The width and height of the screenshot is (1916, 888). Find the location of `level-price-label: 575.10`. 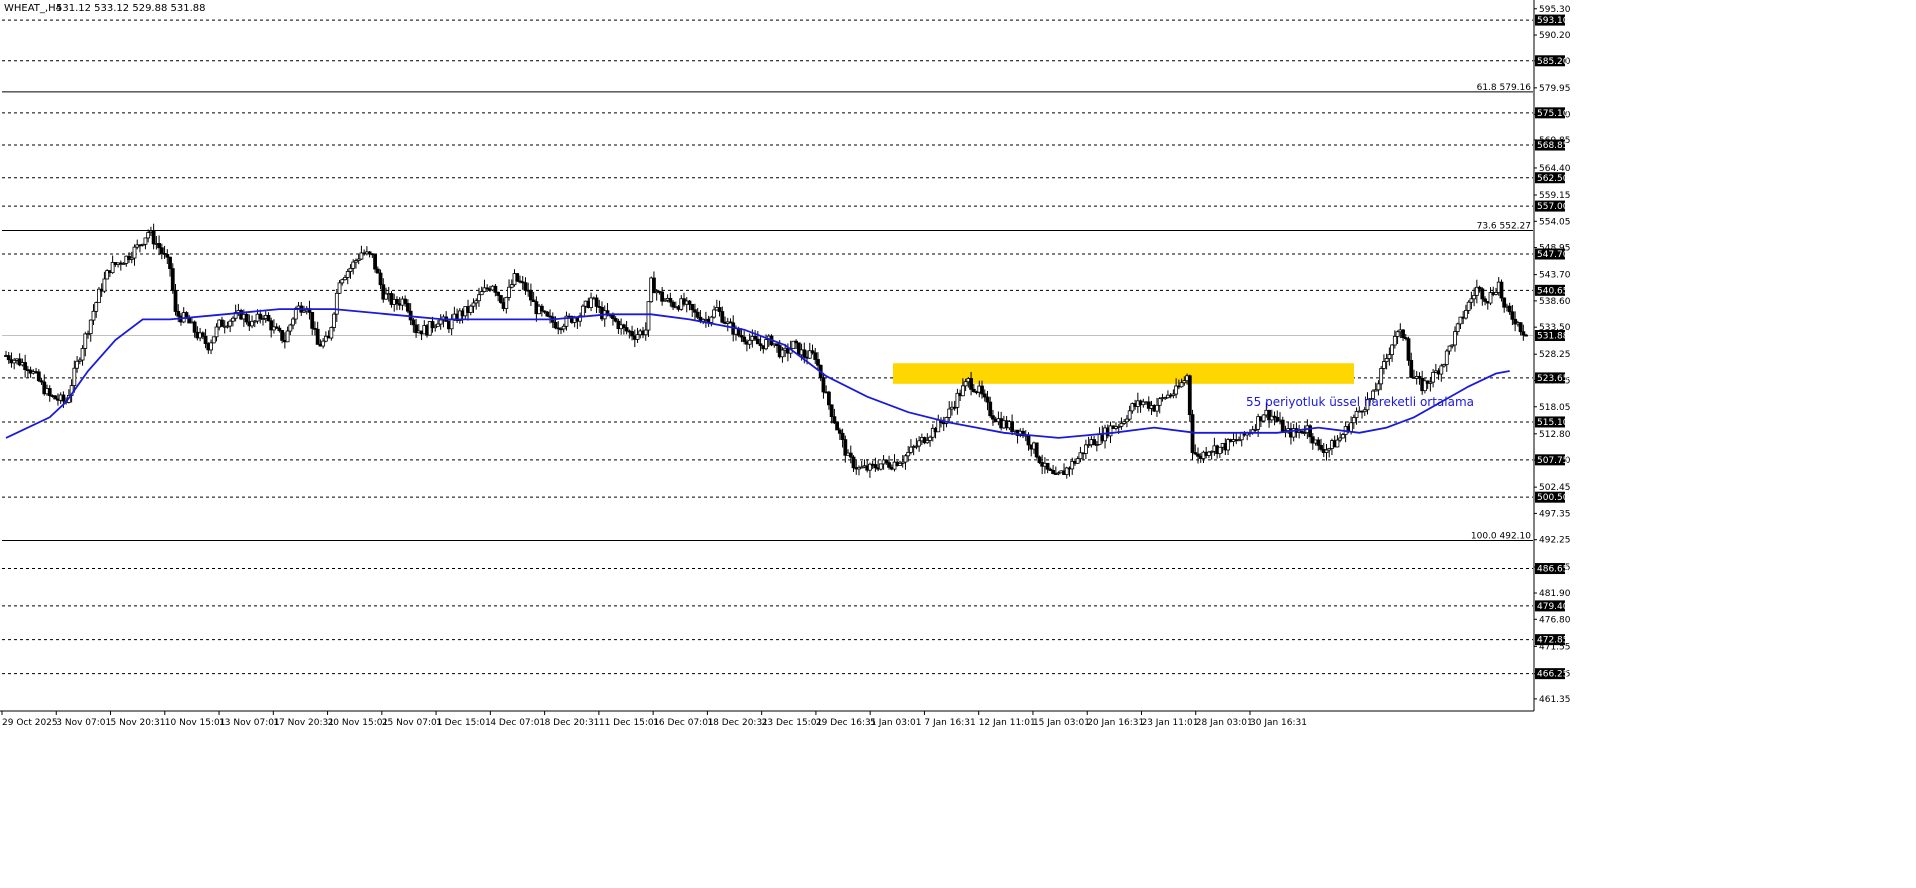

level-price-label: 575.10 is located at coordinates (1553, 114).